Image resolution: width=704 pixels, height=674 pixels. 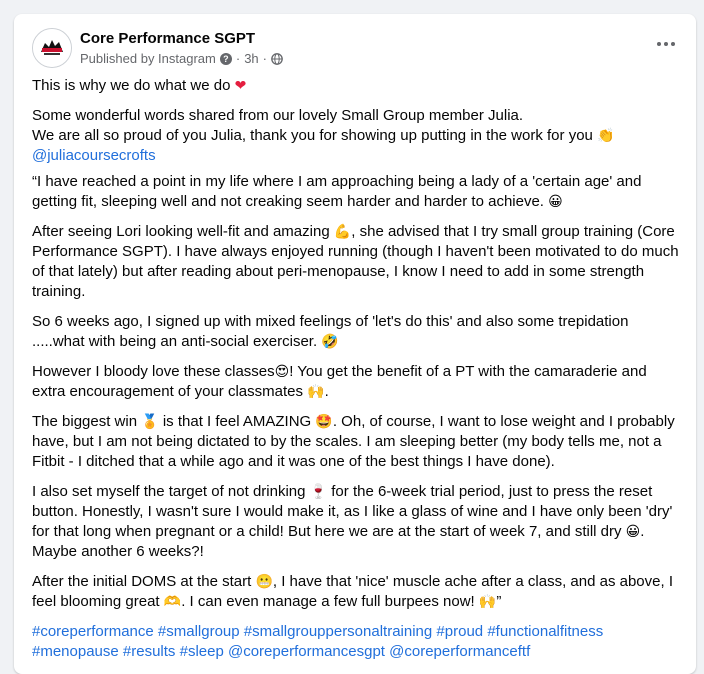 What do you see at coordinates (94, 155) in the screenshot?
I see `mention-julia: @juliacoursecrofts` at bounding box center [94, 155].